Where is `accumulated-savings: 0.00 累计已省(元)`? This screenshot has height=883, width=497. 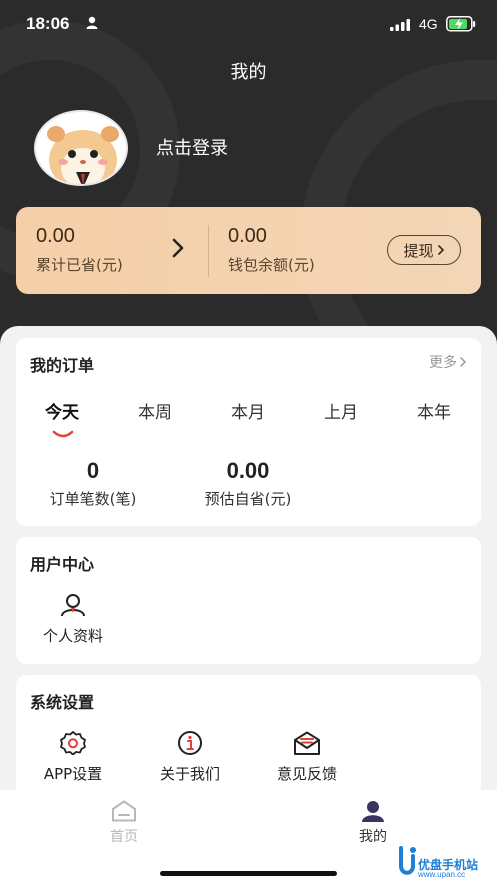 accumulated-savings: 0.00 累计已省(元) is located at coordinates (79, 250).